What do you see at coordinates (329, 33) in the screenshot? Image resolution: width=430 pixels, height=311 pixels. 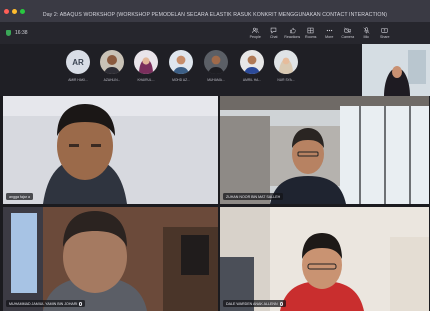 I see `more-button: More` at bounding box center [329, 33].